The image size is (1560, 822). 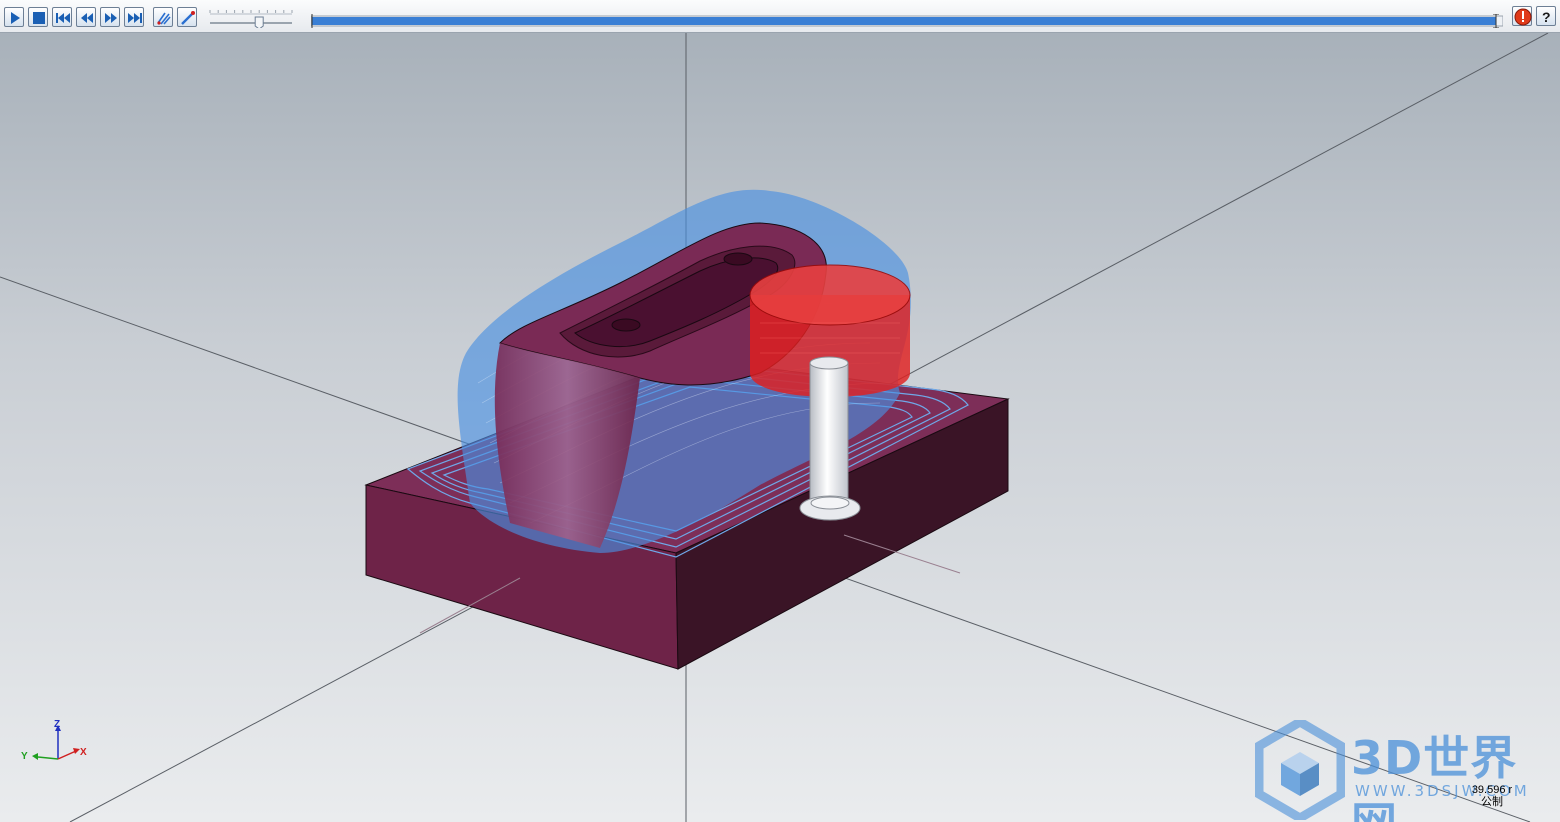 I want to click on scale-readout: 39.596 r 公制, so click(x=1492, y=797).